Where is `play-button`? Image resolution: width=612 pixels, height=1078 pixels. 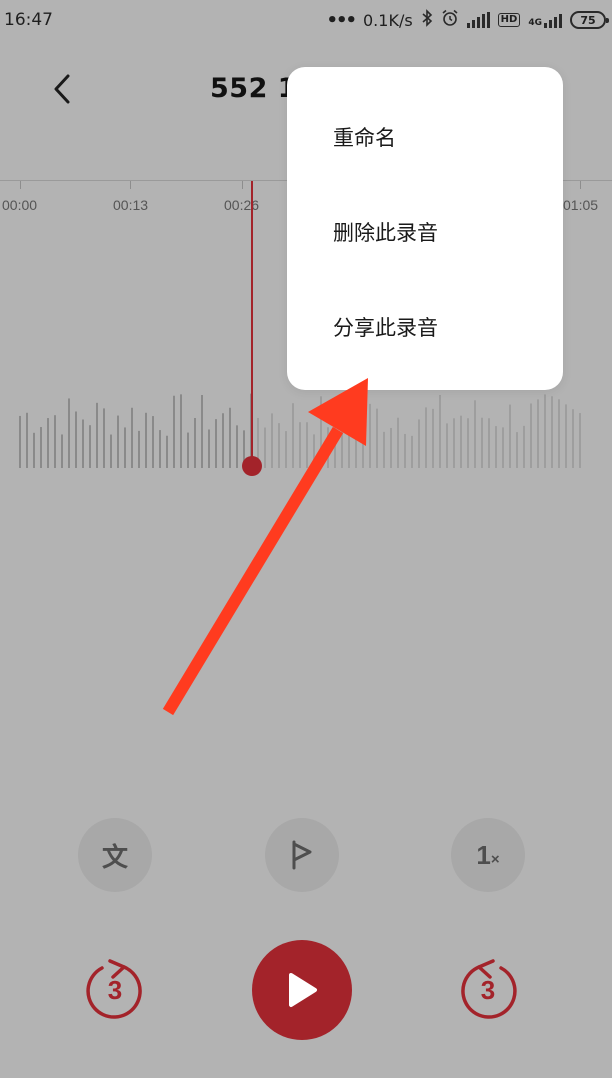
play-button is located at coordinates (302, 990).